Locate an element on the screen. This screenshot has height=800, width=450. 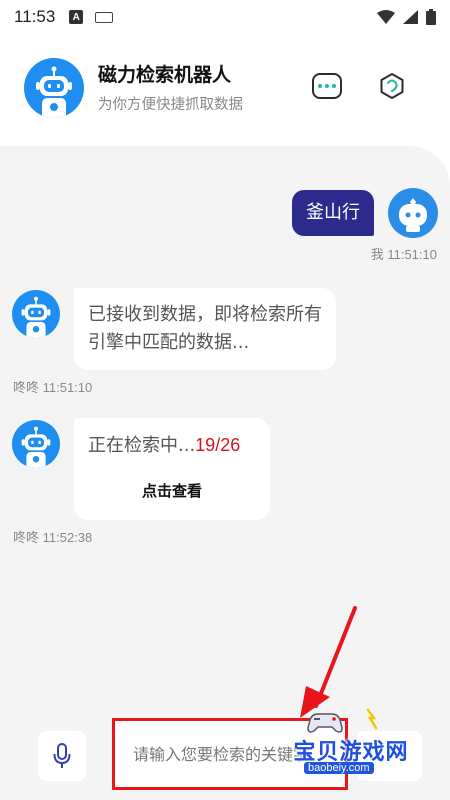
user-message-bubble: 釜山行 is located at coordinates (333, 213).